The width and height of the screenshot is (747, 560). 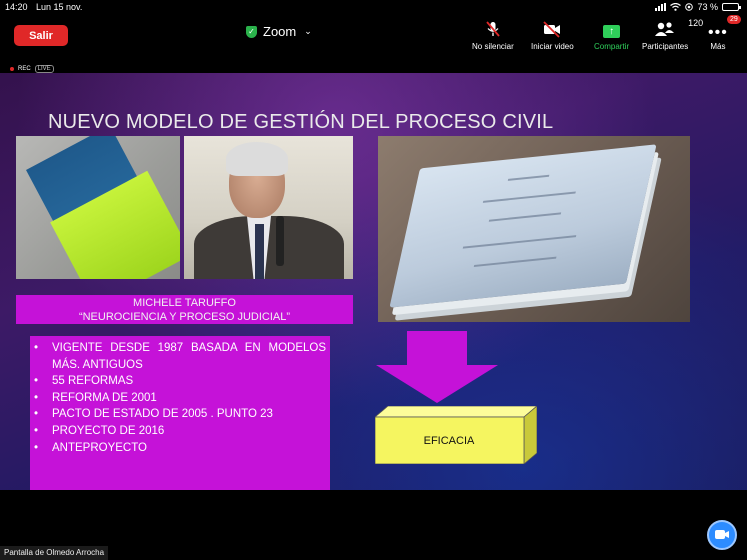 I want to click on book-title: “NEUROCIENCIA Y PROCESO JUDICIAL”, so click(x=184, y=316).